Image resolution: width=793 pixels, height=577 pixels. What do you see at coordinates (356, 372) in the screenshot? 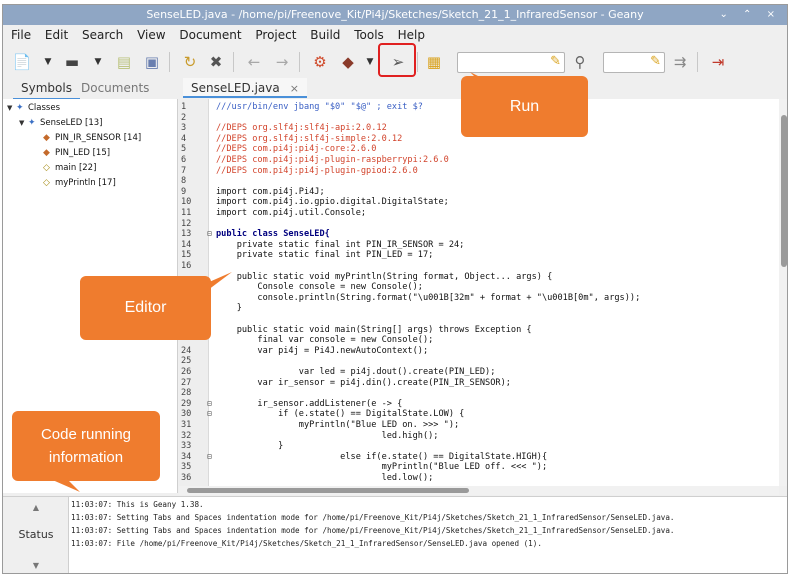
I see `code-text: var led = pi4j.dout().create(PIN_LED);` at bounding box center [356, 372].